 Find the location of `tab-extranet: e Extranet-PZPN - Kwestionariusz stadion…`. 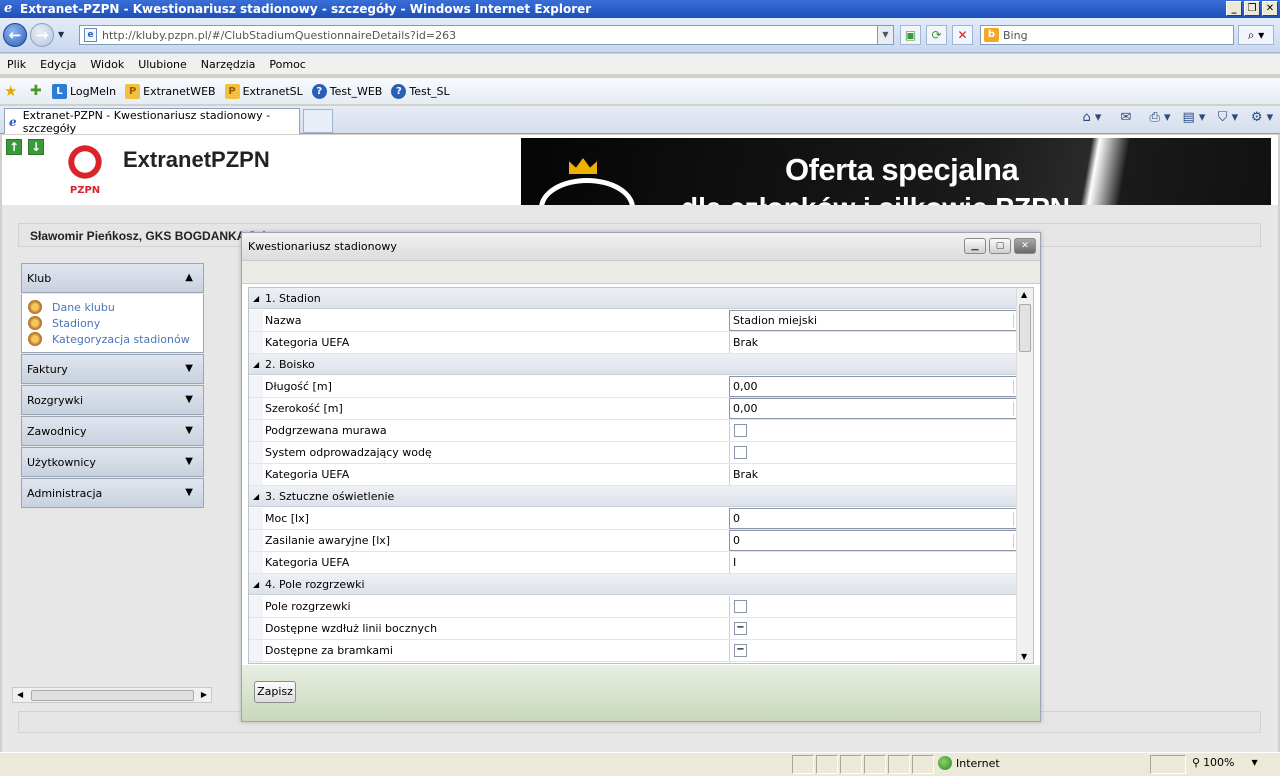

tab-extranet: e Extranet-PZPN - Kwestionariusz stadion… is located at coordinates (152, 121).